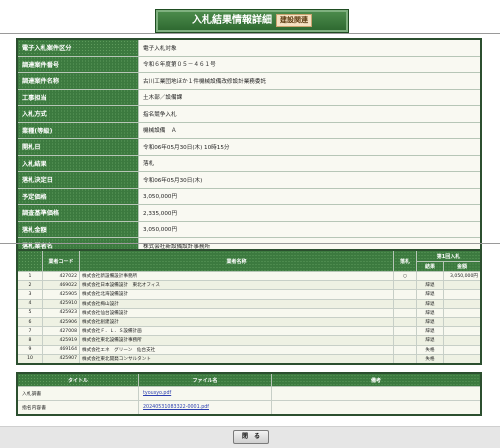 Image resolution: width=500 pixels, height=448 pixels. I want to click on info-label: 調査基準価格, so click(77, 213).